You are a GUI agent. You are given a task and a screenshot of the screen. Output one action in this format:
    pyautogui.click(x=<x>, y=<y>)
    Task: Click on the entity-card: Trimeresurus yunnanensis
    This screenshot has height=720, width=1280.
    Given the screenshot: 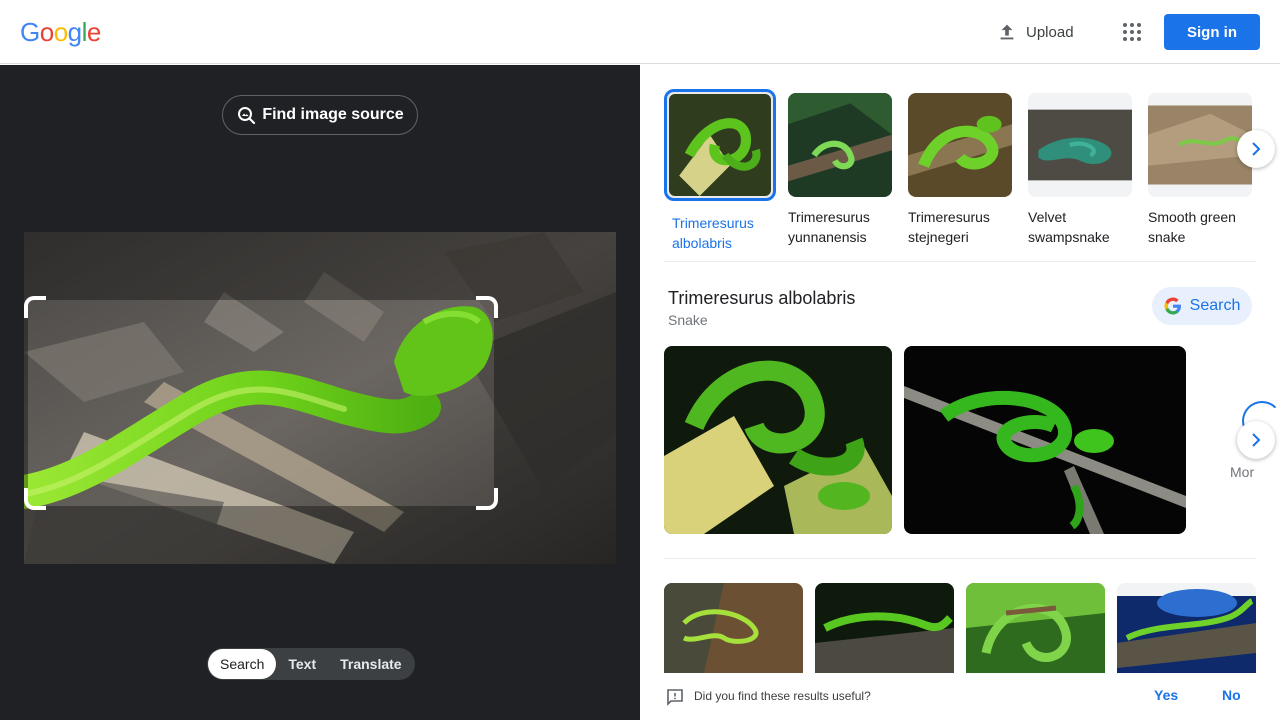 What is the action you would take?
    pyautogui.click(x=840, y=168)
    